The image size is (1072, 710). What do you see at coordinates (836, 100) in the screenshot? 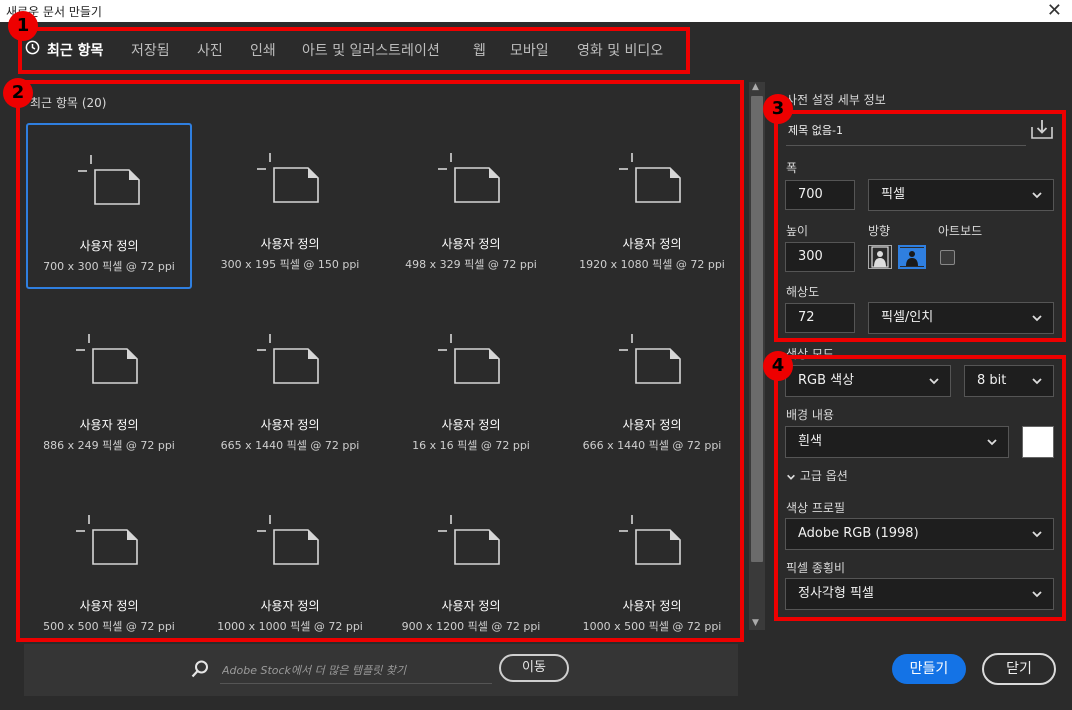
I see `preset-details-title: 사전 설정 세부 정보` at bounding box center [836, 100].